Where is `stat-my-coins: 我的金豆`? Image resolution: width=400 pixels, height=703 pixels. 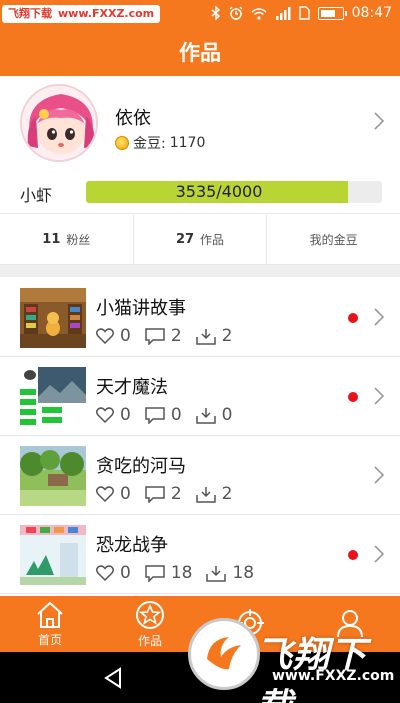 stat-my-coins: 我的金豆 is located at coordinates (333, 239).